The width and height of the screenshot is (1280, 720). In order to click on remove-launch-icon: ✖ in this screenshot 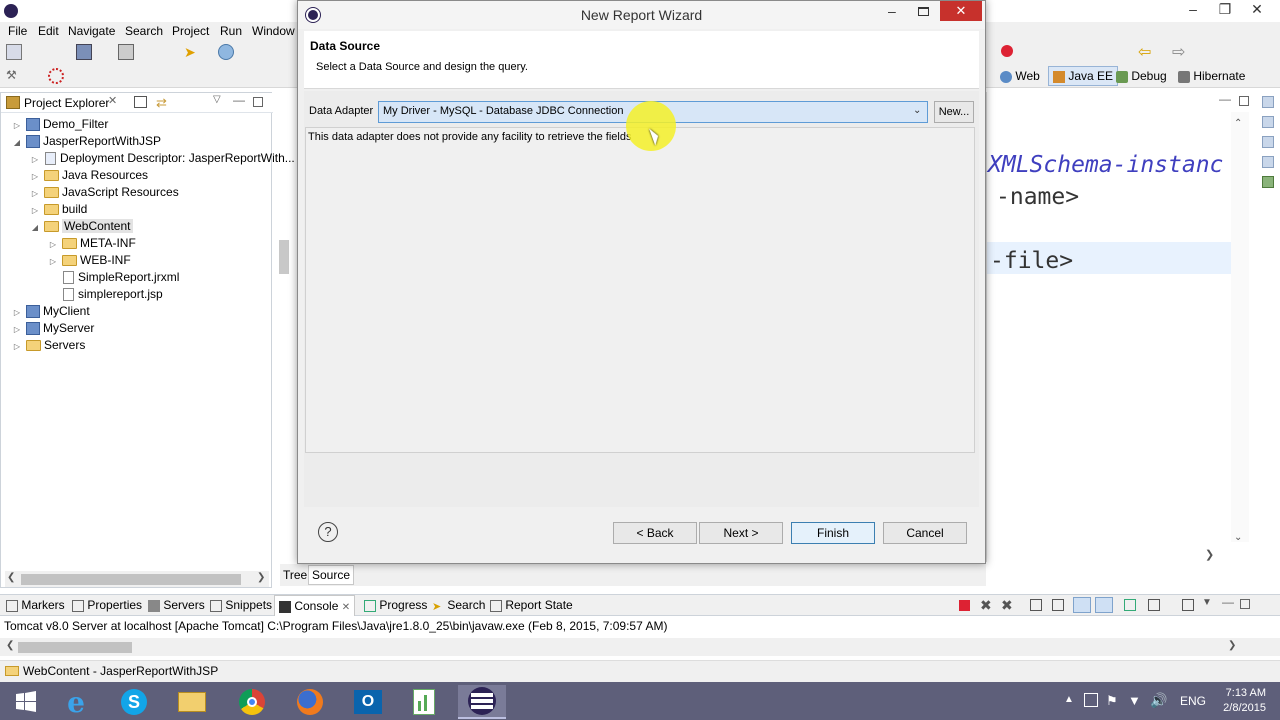, I will do `click(986, 605)`.